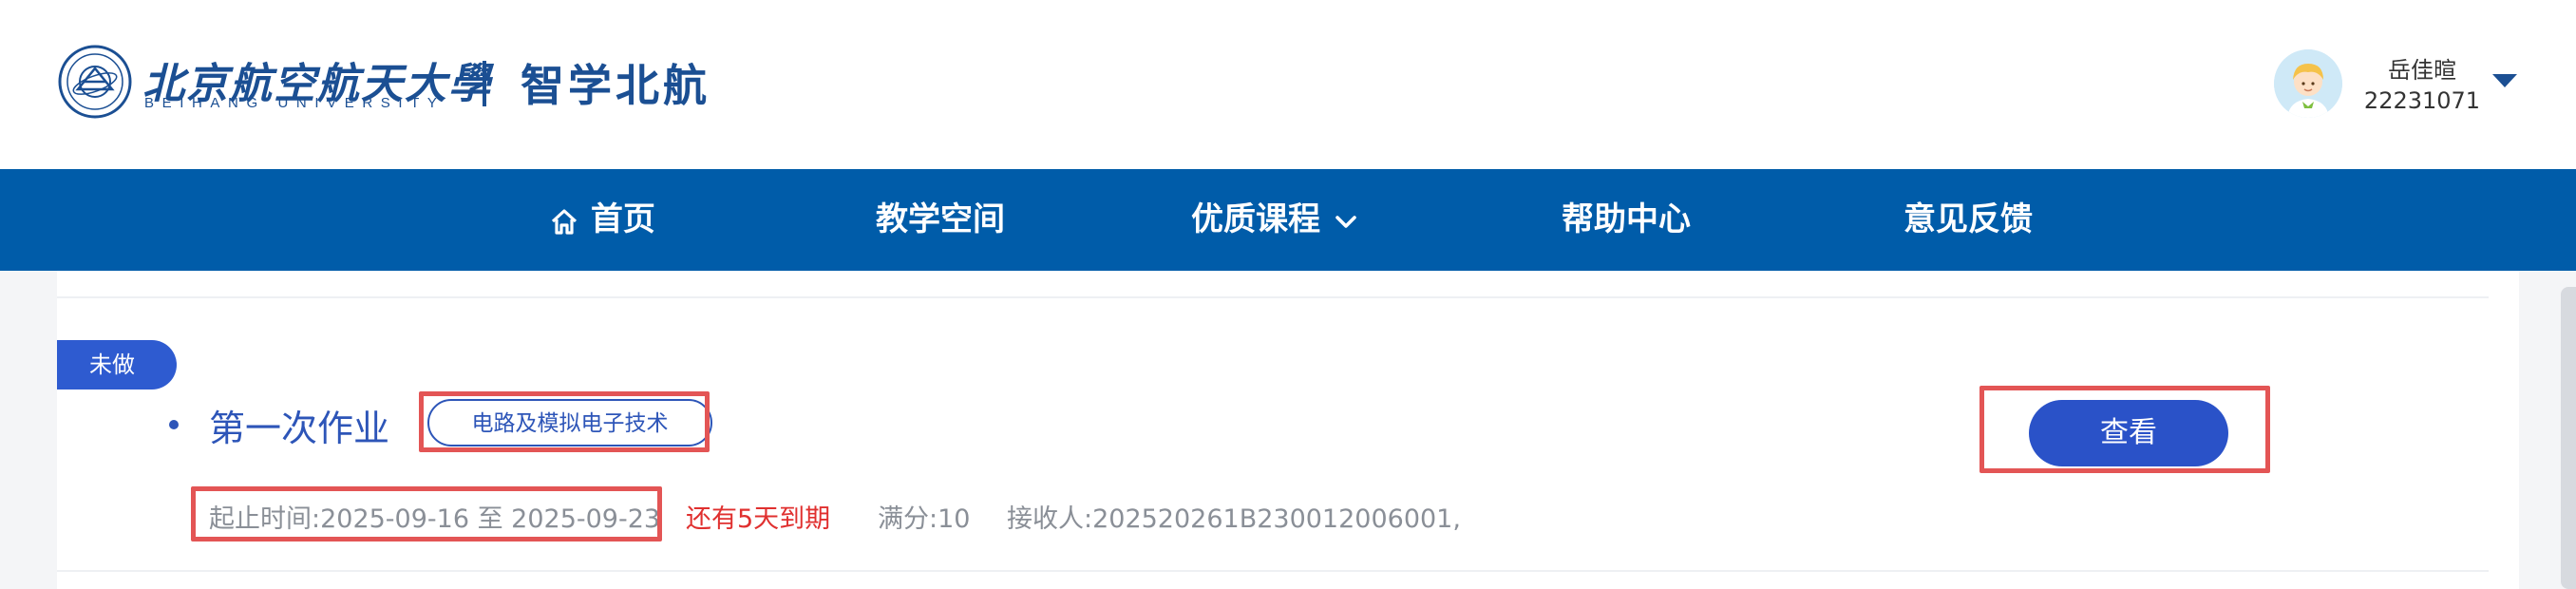 Image resolution: width=2576 pixels, height=589 pixels. What do you see at coordinates (117, 365) in the screenshot?
I see `status-badge: 未做` at bounding box center [117, 365].